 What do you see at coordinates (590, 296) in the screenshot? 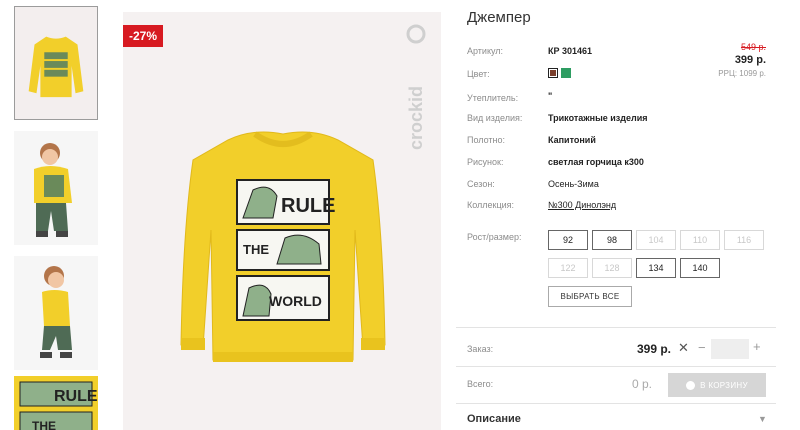
I see `select-all-button: ВЫБРАТЬ ВСЕ` at bounding box center [590, 296].